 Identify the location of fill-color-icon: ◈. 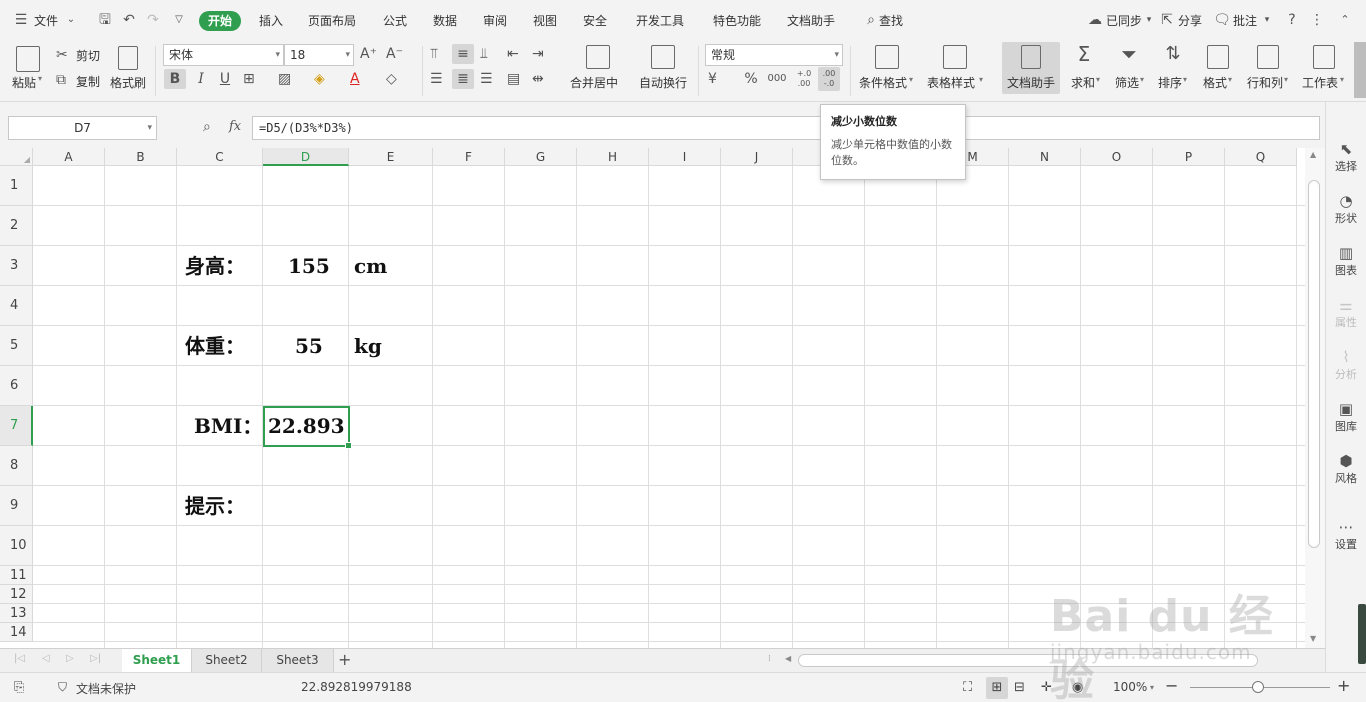
(319, 79).